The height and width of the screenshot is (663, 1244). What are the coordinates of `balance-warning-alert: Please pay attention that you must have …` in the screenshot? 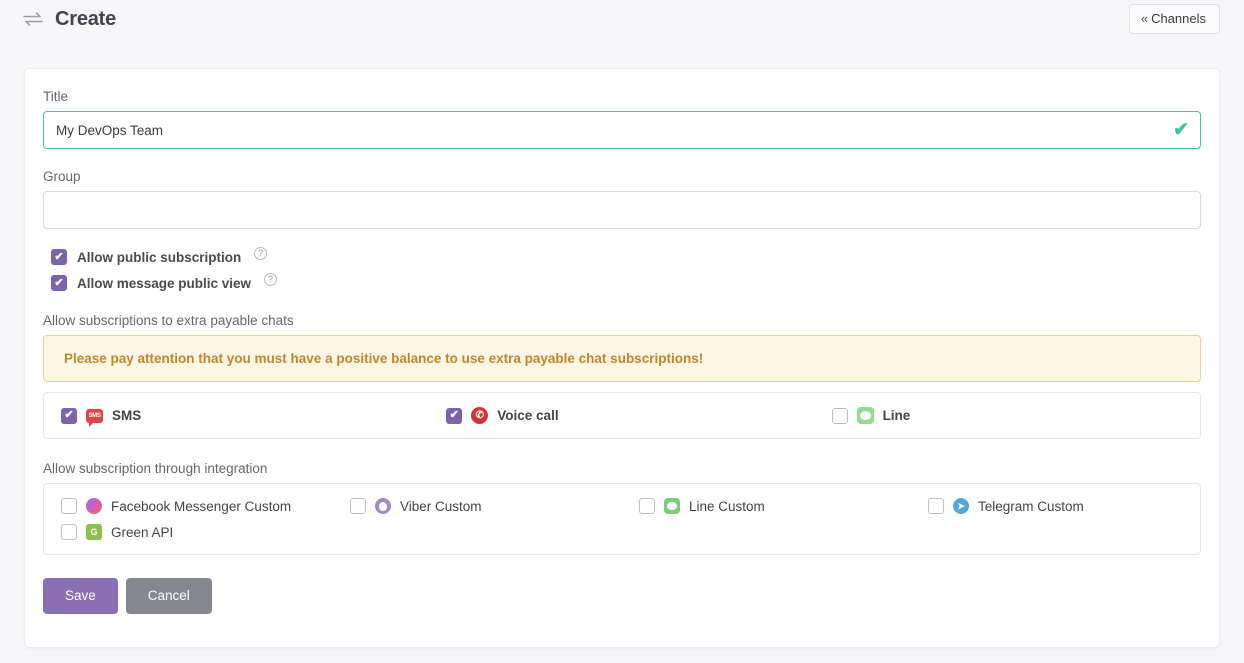 It's located at (622, 358).